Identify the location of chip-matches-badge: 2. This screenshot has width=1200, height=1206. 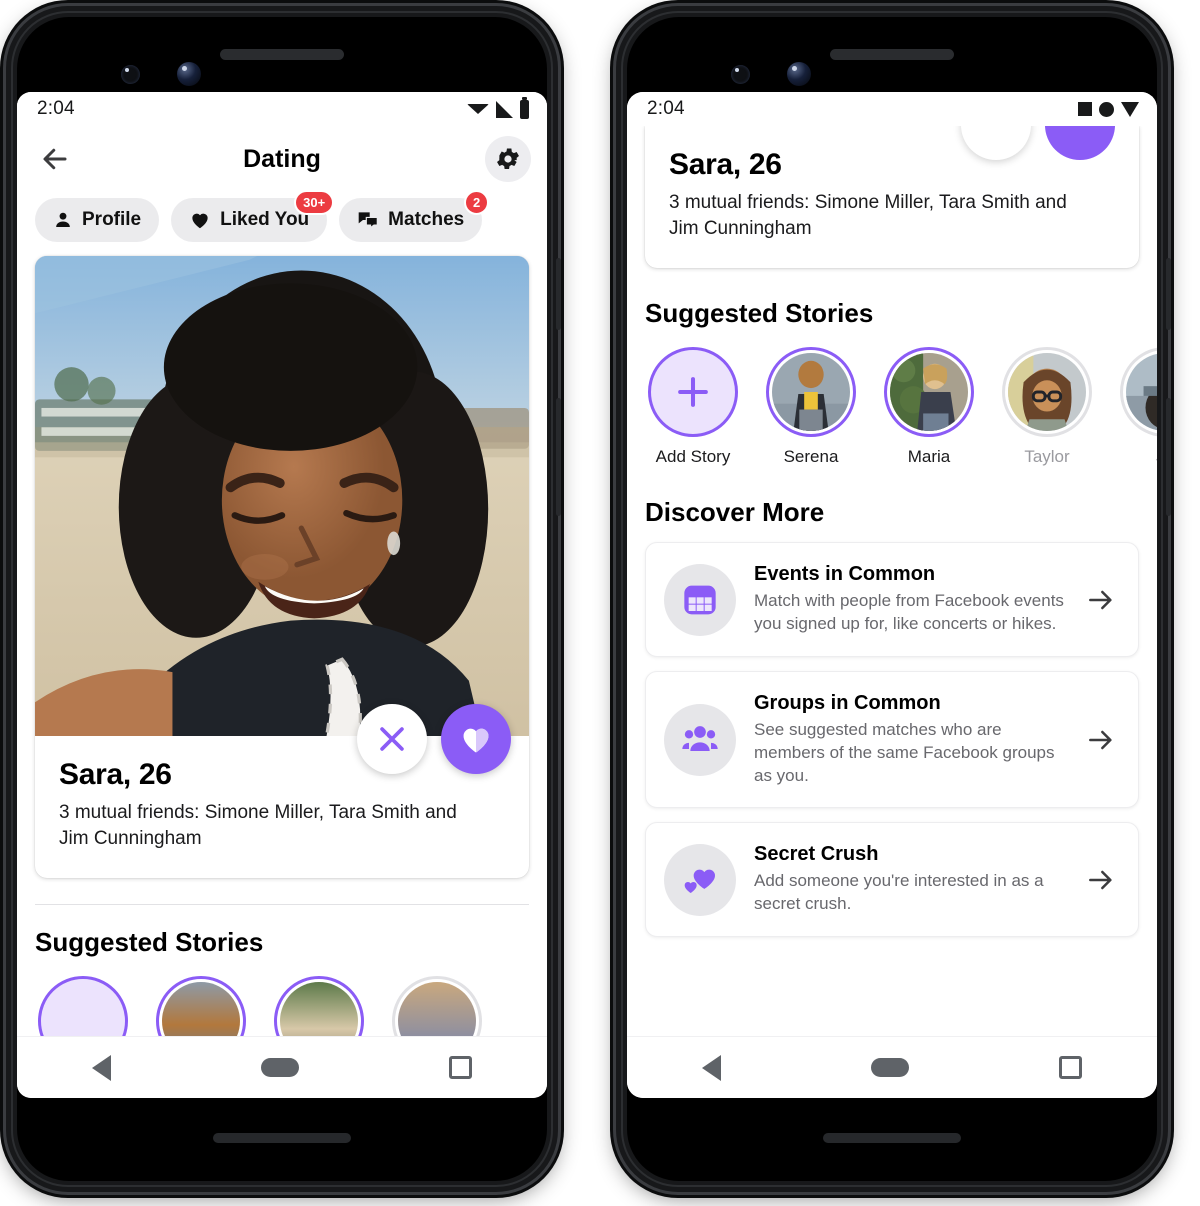
(476, 202).